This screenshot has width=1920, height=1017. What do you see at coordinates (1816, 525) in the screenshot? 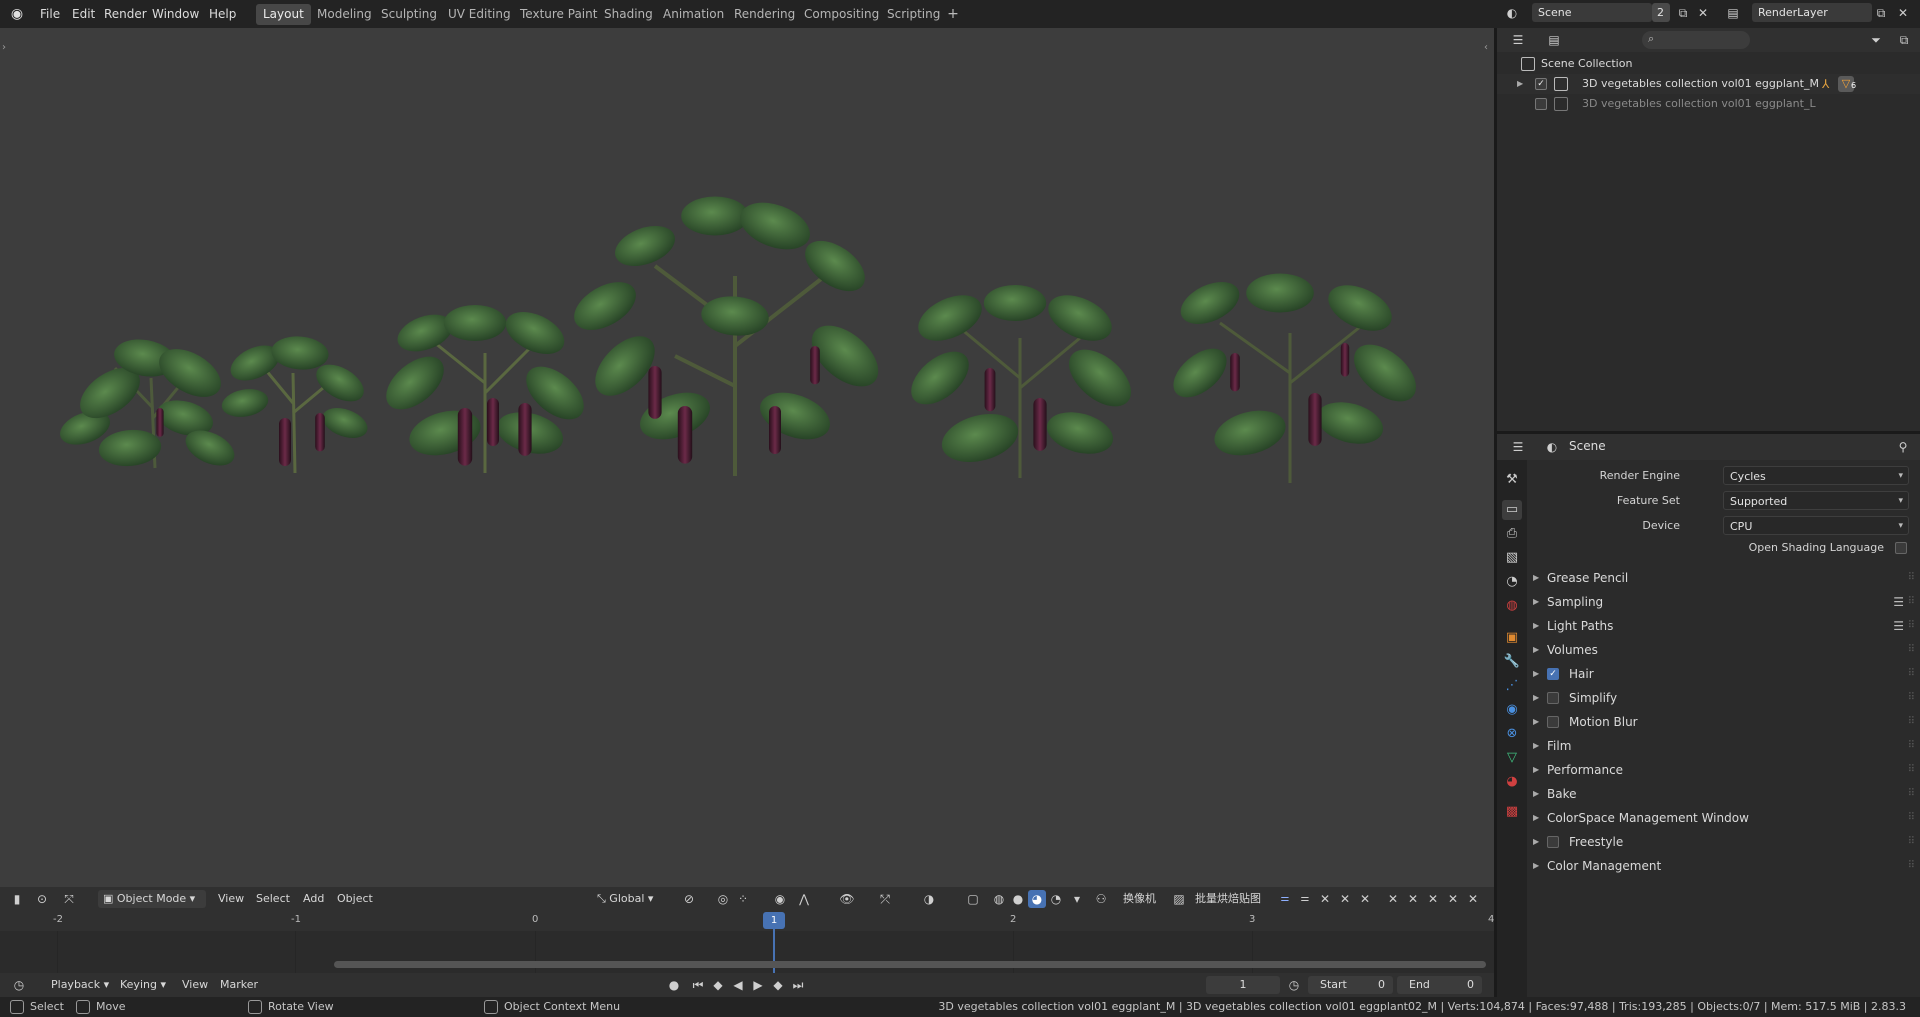
I see `device-dropdown: CPU ▾` at bounding box center [1816, 525].